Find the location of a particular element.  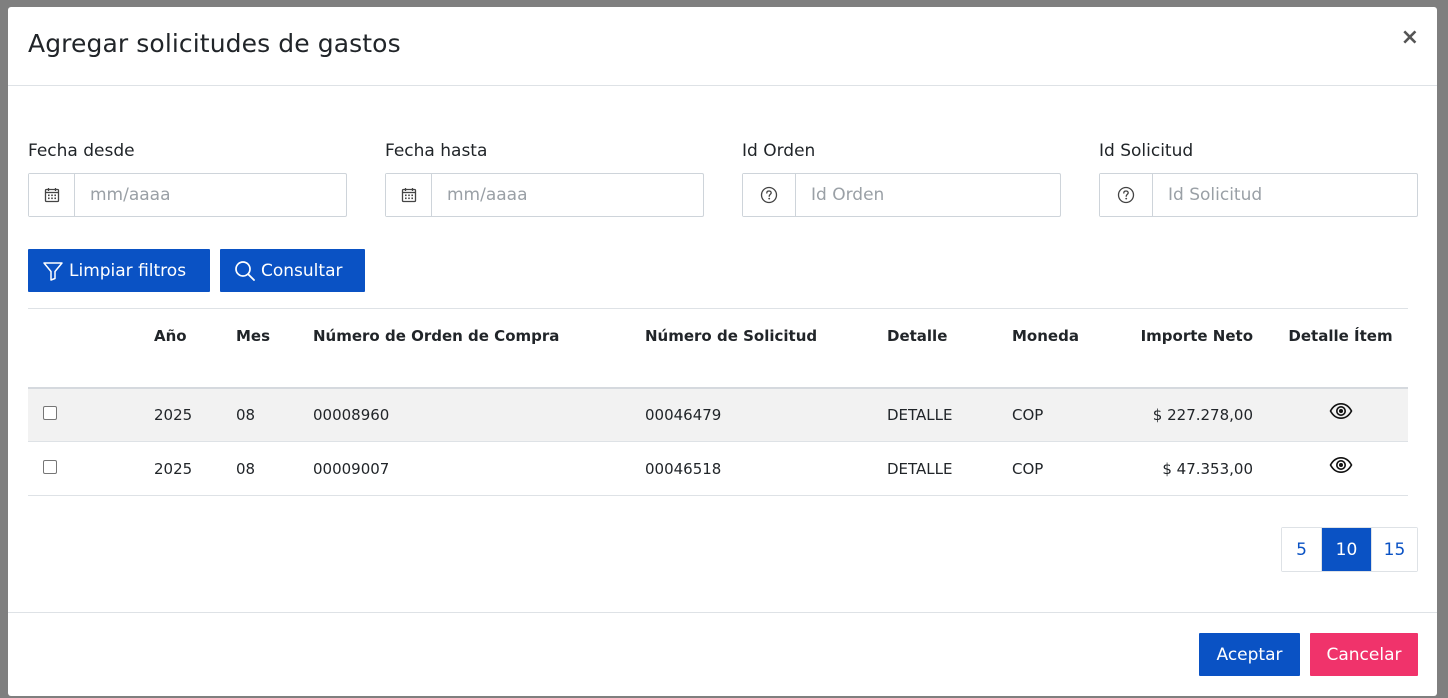

col-detalle: Detalle is located at coordinates (949, 348).